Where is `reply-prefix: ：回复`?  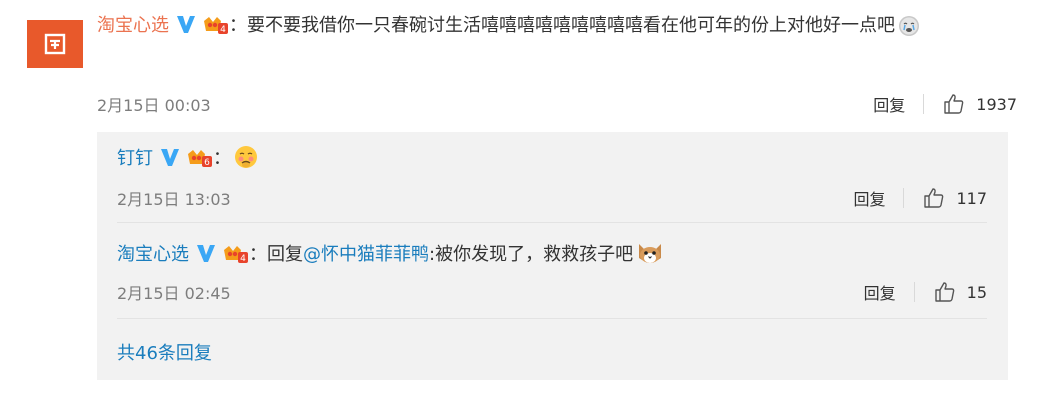
reply-prefix: ：回复 is located at coordinates (276, 254).